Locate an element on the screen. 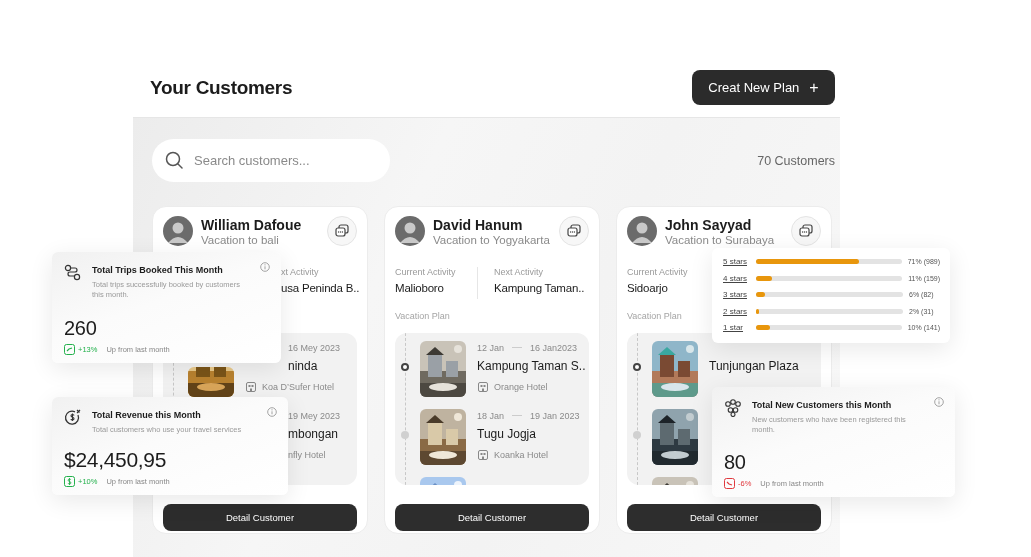  activity-label: Next Activity is located at coordinates (519, 272).